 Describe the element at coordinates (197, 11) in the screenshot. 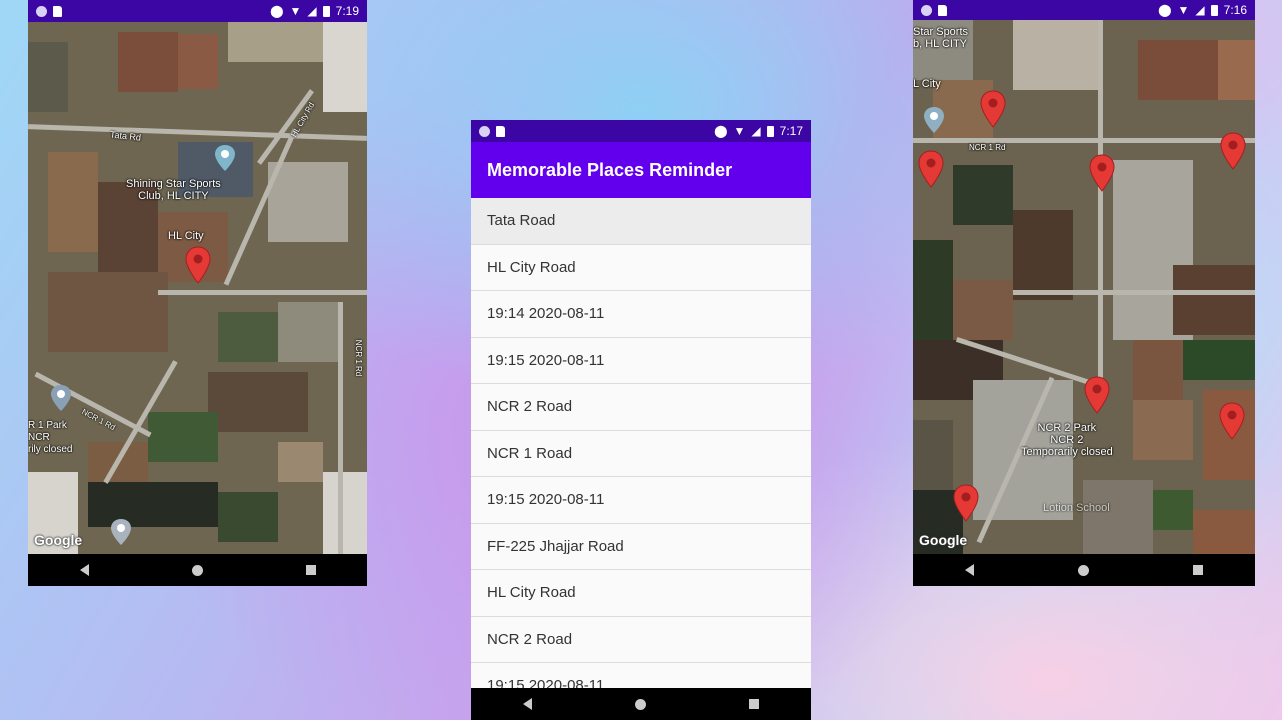

I see `status-bar: ⬤ ▼ ◢ 7:19` at that location.